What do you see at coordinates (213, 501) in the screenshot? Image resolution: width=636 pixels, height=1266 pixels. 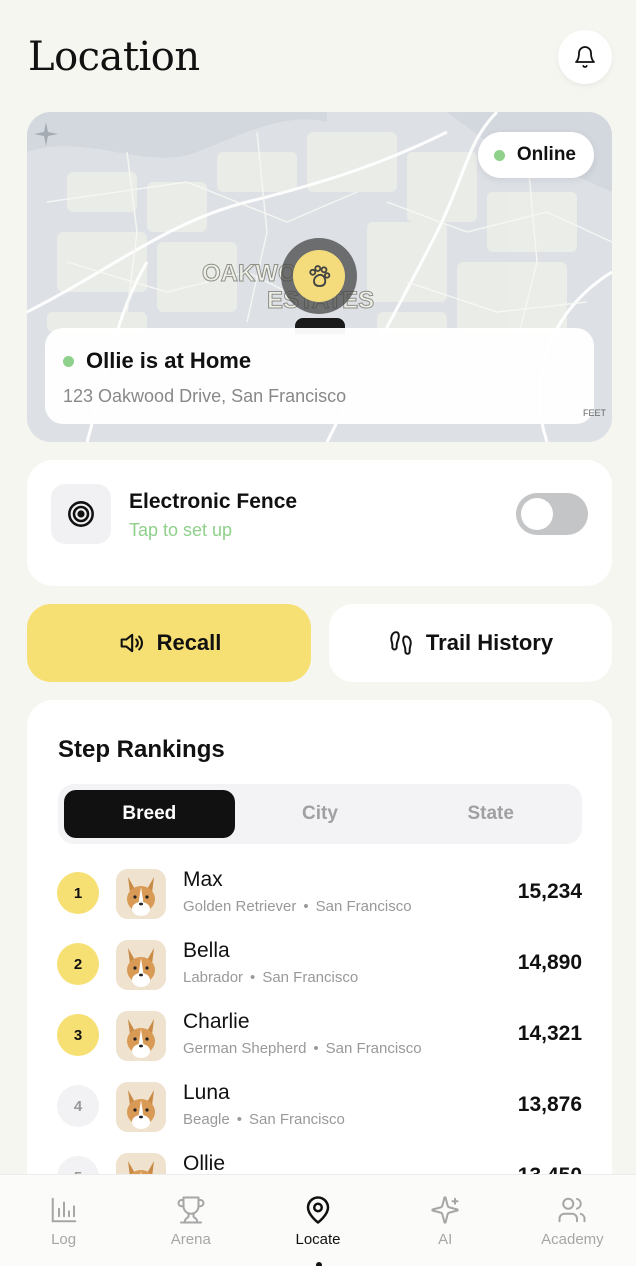 I see `fence-title: Electronic Fence` at bounding box center [213, 501].